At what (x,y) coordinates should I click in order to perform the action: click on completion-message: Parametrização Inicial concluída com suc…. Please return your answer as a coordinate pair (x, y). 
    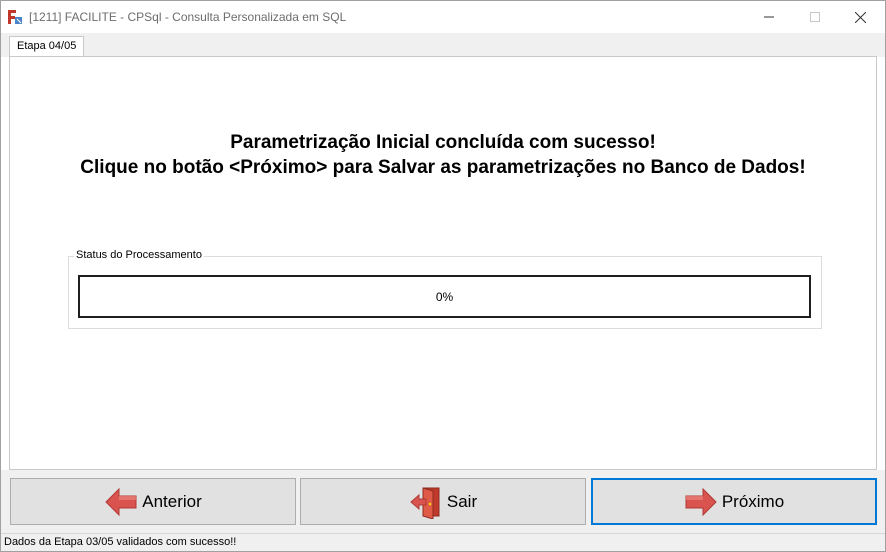
    Looking at the image, I should click on (443, 155).